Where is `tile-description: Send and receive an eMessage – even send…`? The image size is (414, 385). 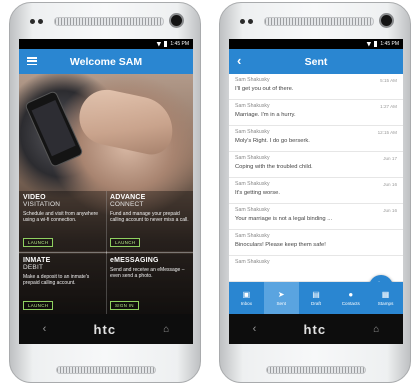 tile-description: Send and receive an eMessage – even send… is located at coordinates (147, 273).